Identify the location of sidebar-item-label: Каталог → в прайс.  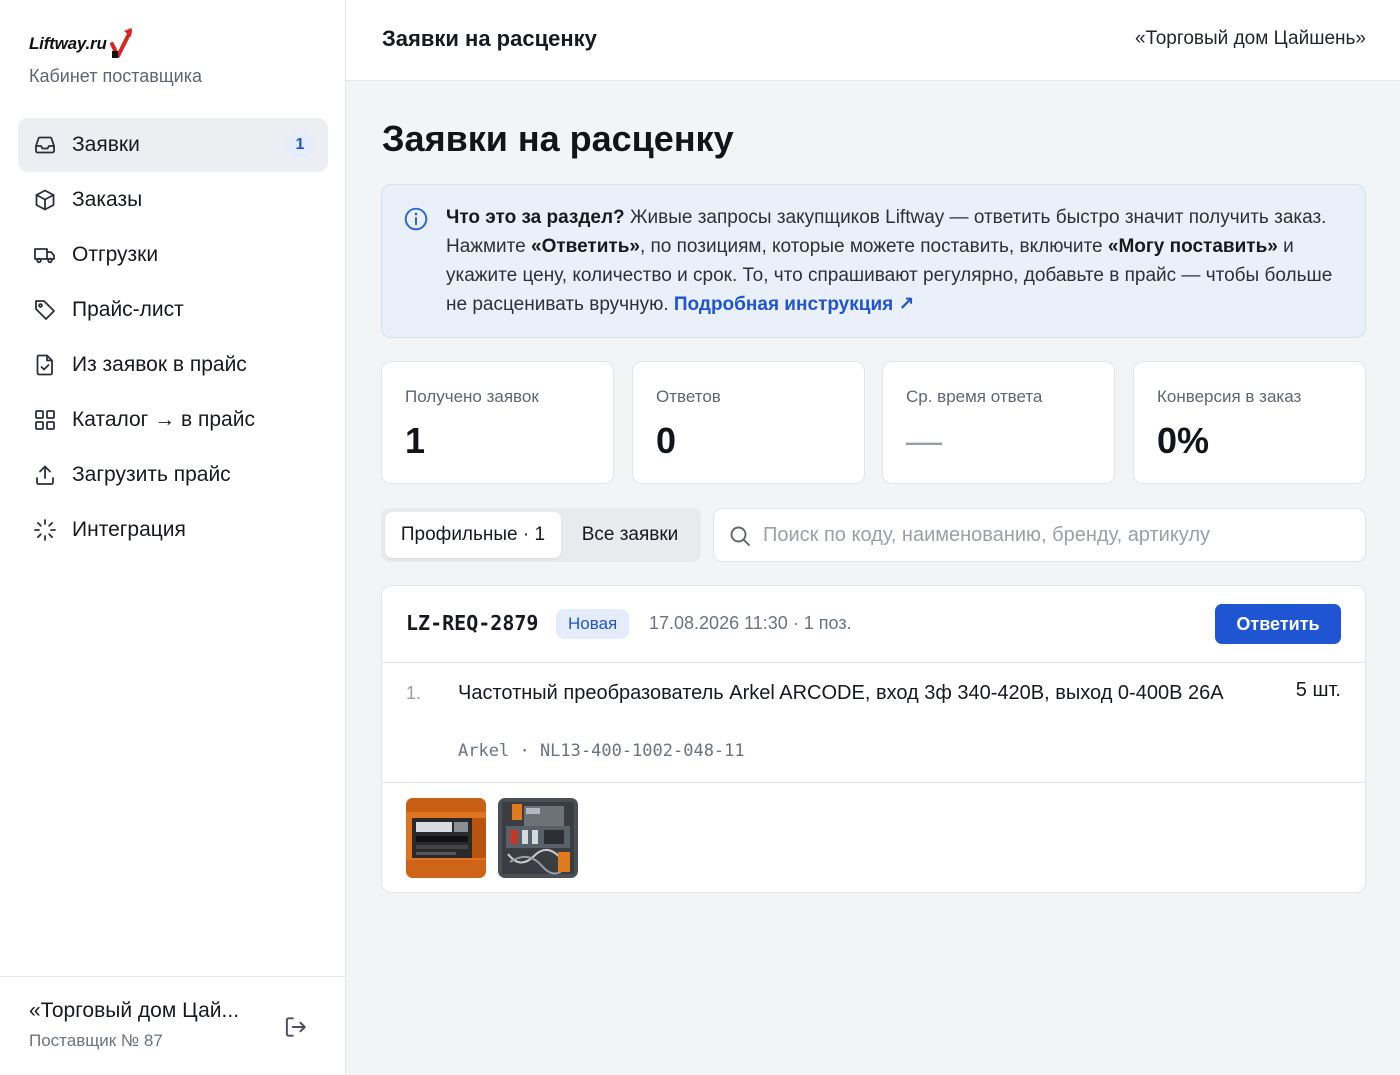
(163, 419).